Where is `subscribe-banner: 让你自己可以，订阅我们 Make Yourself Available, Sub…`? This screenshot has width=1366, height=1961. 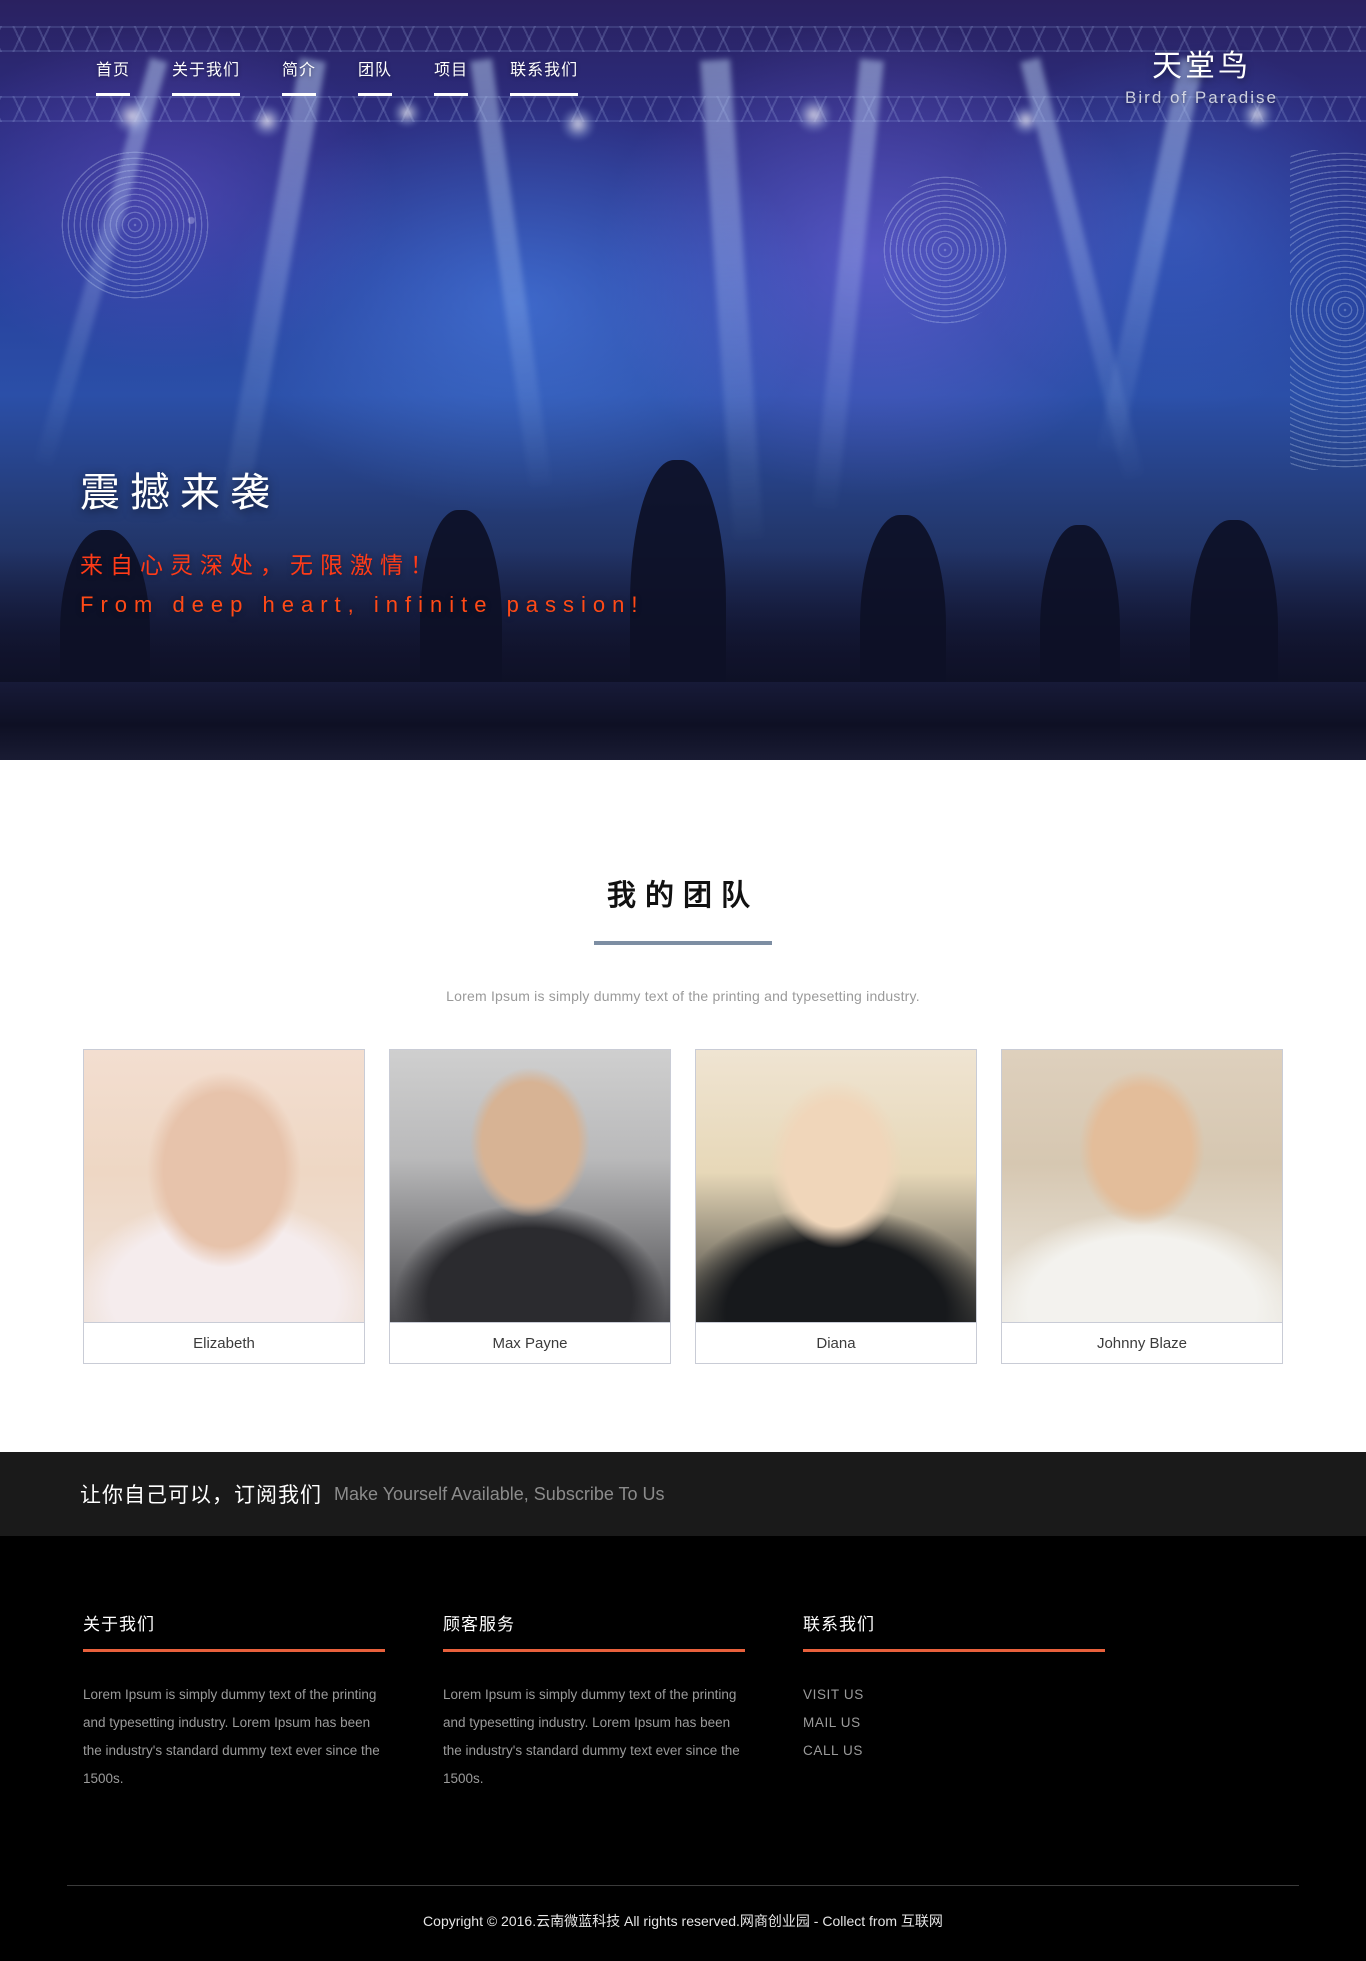 subscribe-banner: 让你自己可以，订阅我们 Make Yourself Available, Sub… is located at coordinates (683, 1494).